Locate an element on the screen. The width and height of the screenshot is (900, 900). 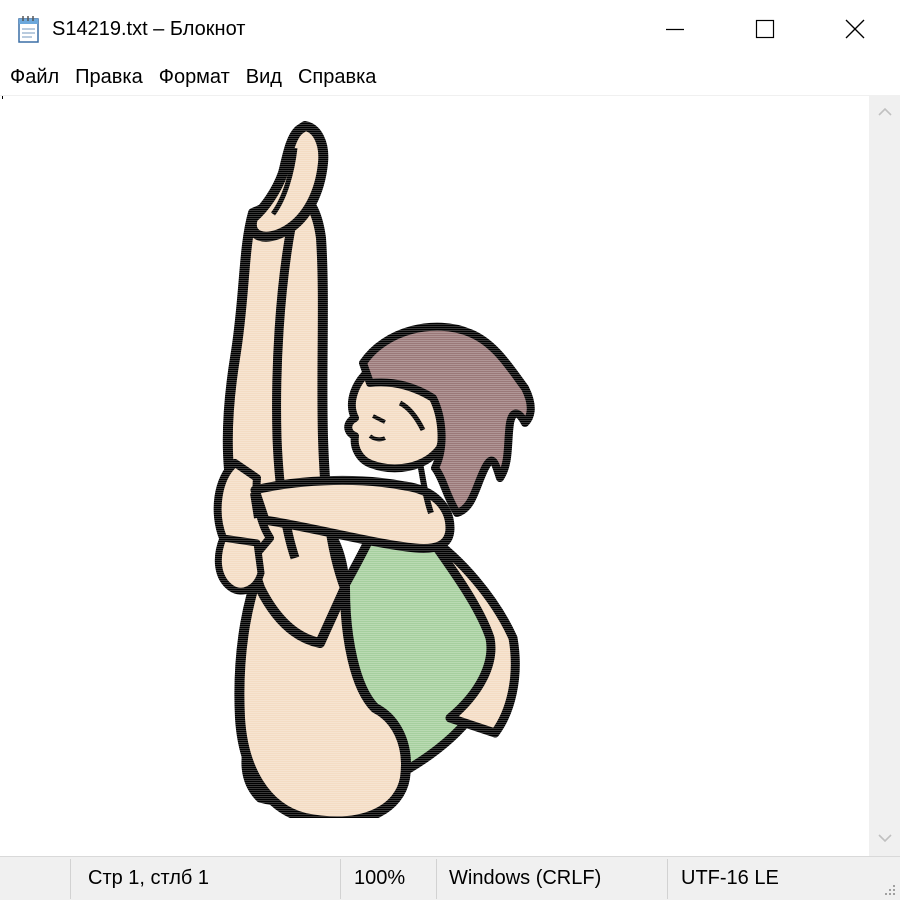
chevron-down-icon is located at coordinates (884, 839).